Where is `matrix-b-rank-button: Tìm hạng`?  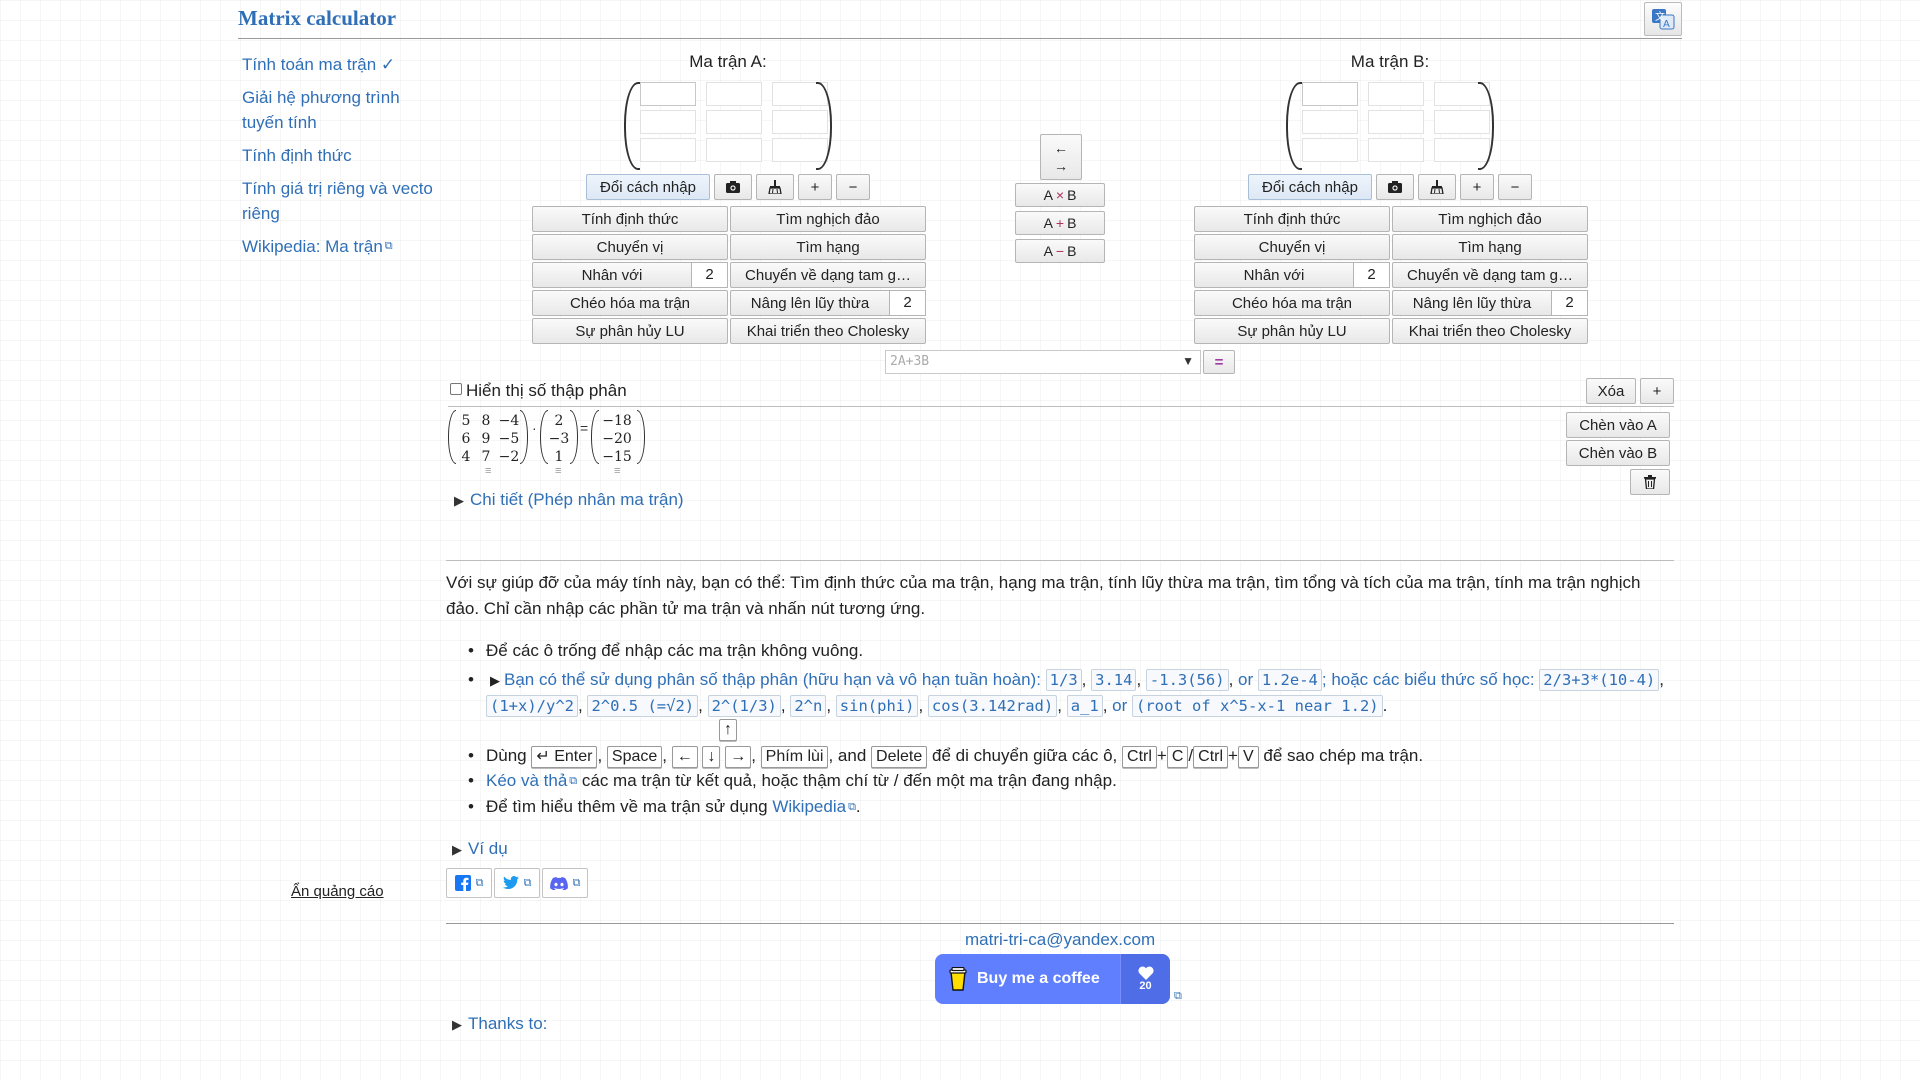
matrix-b-rank-button: Tìm hạng is located at coordinates (1490, 247).